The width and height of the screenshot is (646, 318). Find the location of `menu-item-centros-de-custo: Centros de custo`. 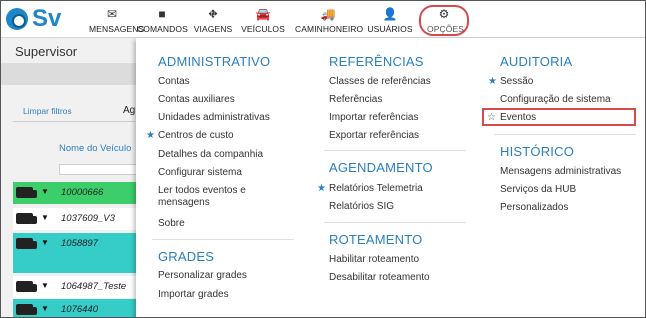

menu-item-centros-de-custo: Centros de custo is located at coordinates (196, 136).